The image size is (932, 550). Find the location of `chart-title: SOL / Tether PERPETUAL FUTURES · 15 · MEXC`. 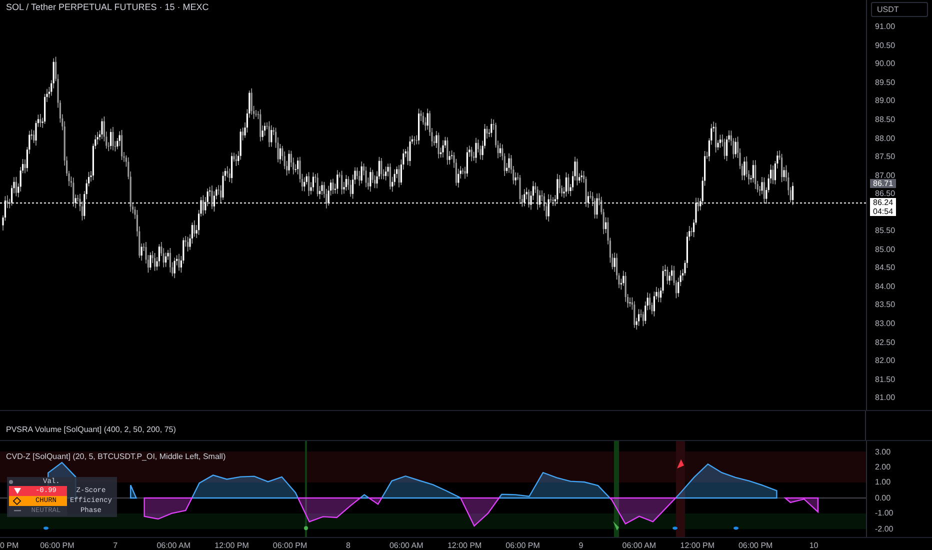

chart-title: SOL / Tether PERPETUAL FUTURES · 15 · MEXC is located at coordinates (107, 7).